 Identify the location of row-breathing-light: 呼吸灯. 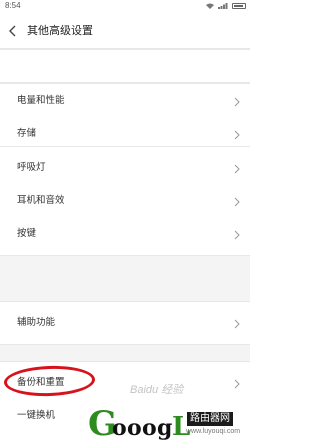
(125, 168).